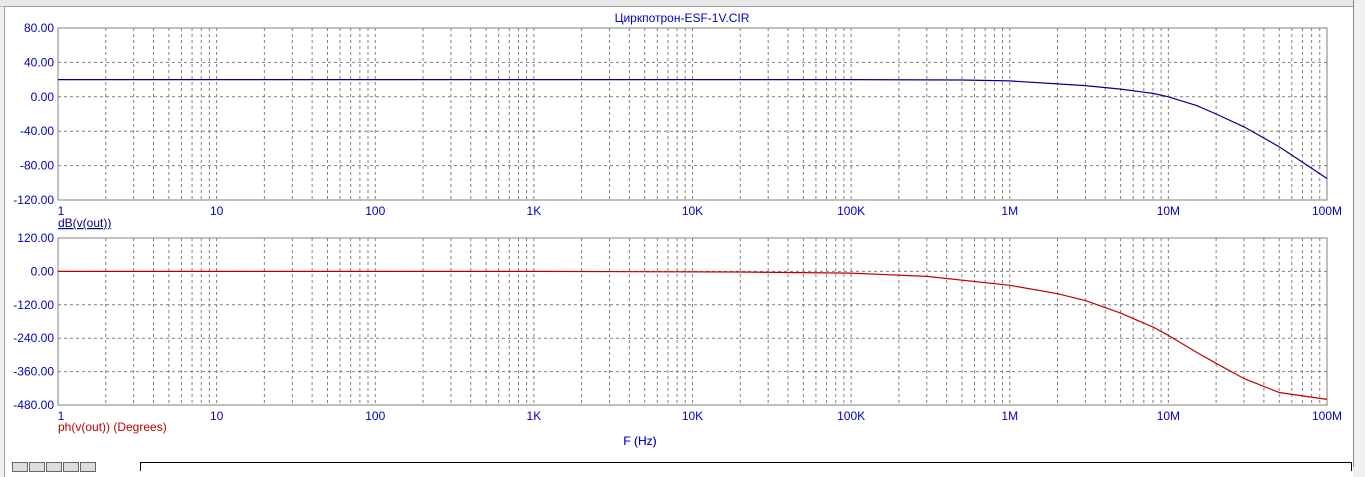  I want to click on y-tick-label: -40.00, so click(37, 131).